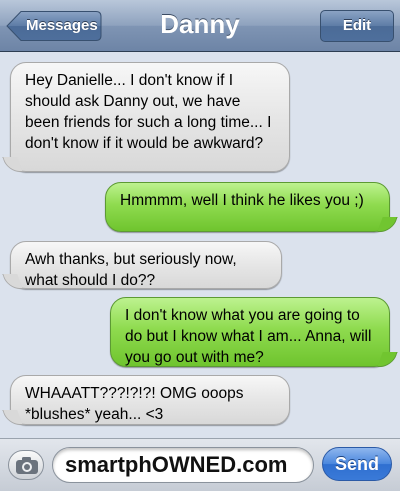  What do you see at coordinates (357, 26) in the screenshot?
I see `edit-button: Edit` at bounding box center [357, 26].